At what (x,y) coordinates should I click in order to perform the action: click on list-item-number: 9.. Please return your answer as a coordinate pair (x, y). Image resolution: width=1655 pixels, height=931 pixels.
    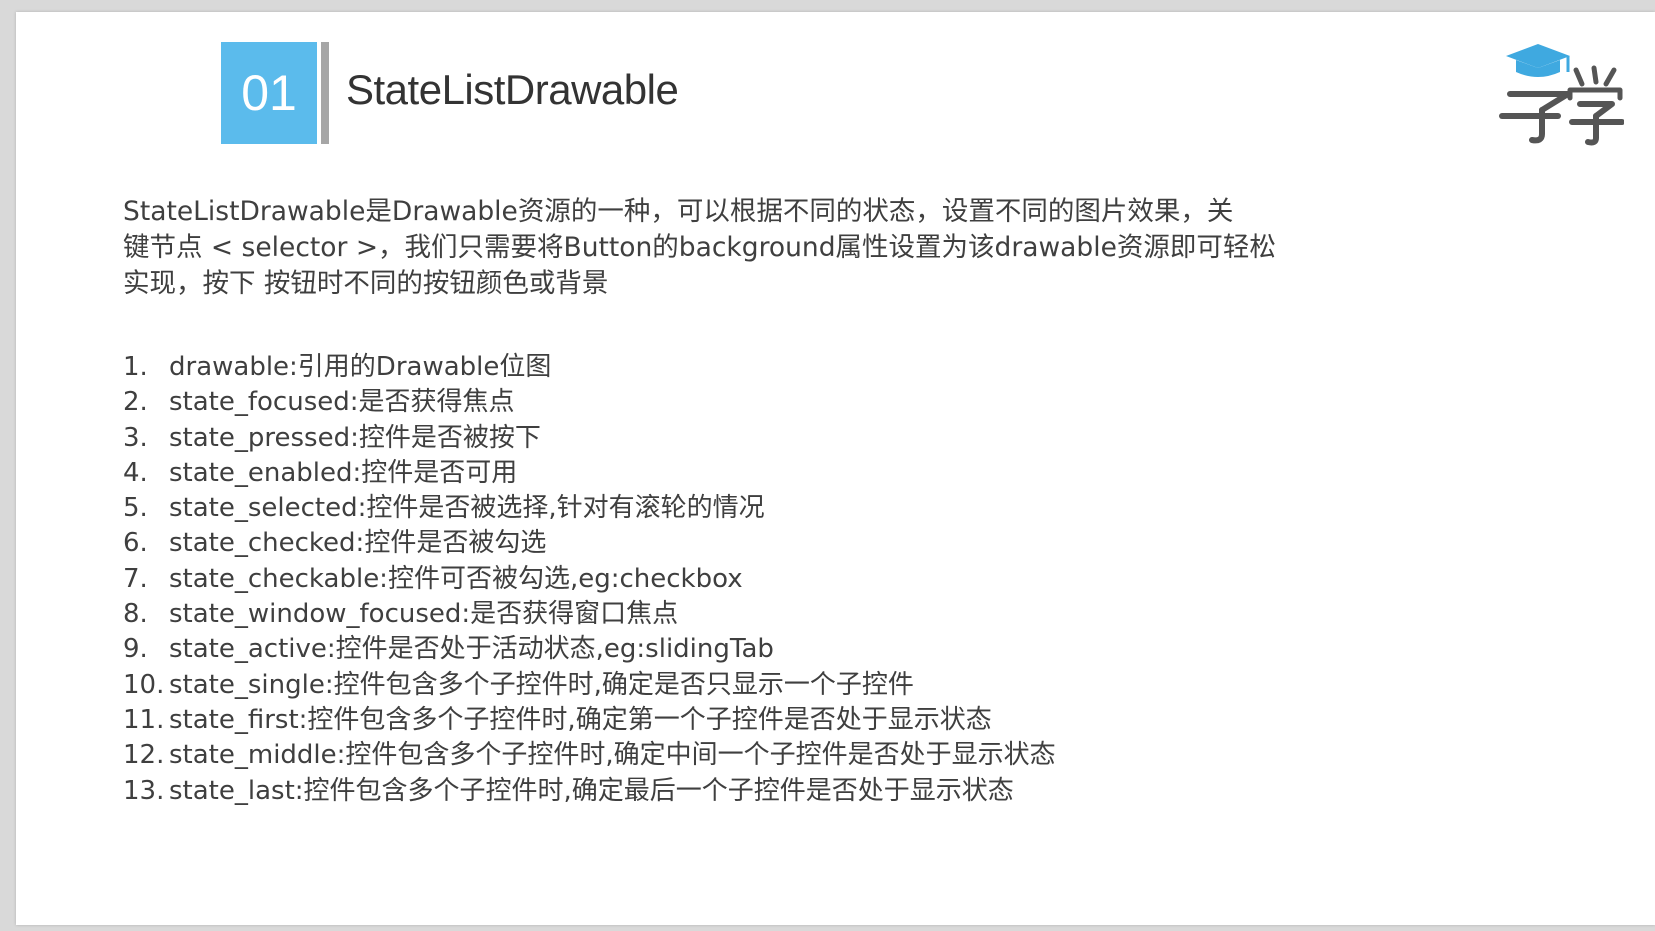
    Looking at the image, I should click on (135, 649).